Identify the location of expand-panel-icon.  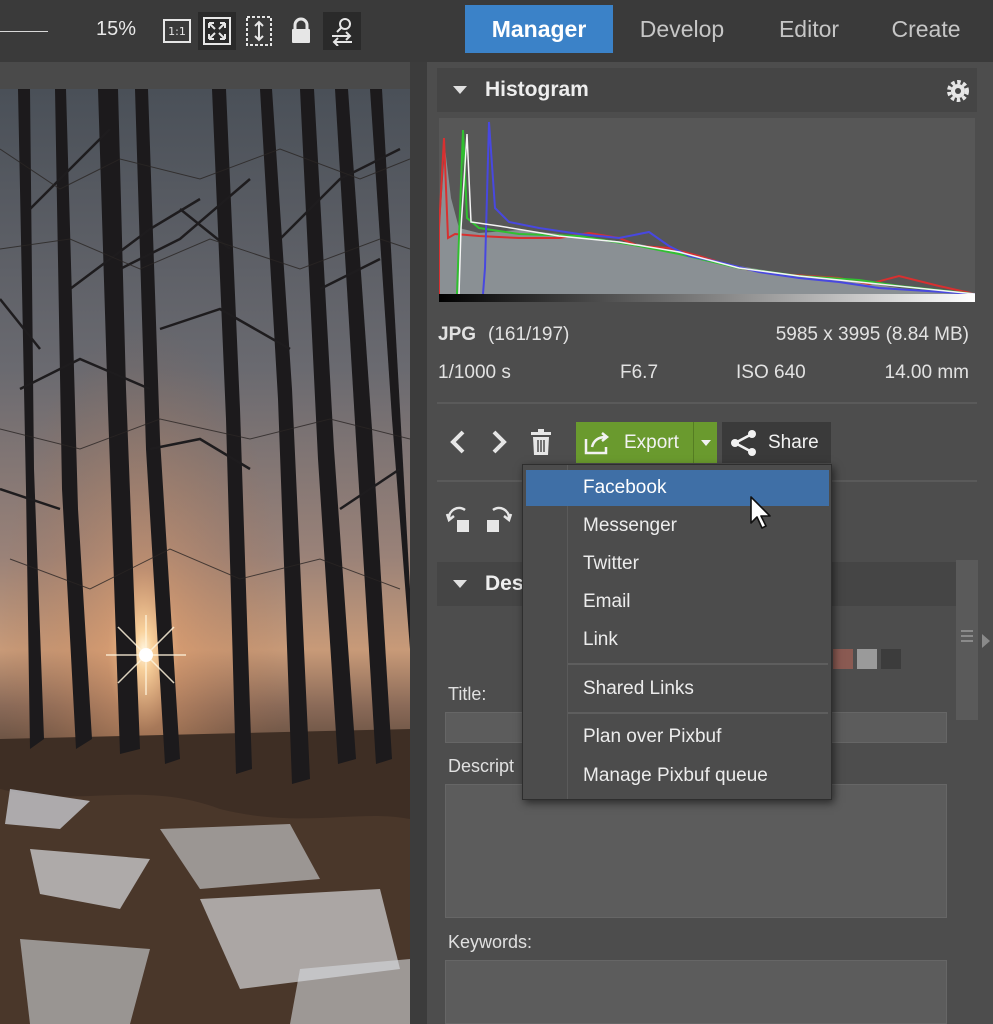
(986, 643).